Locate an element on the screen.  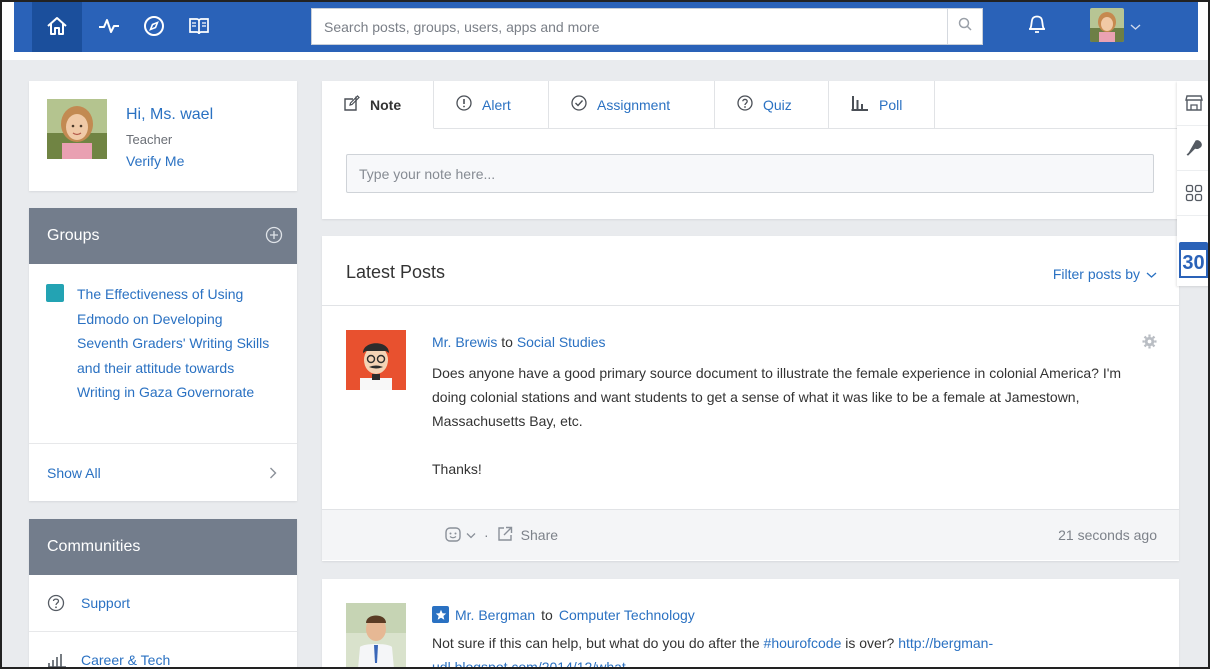
tab-label: Poll is located at coordinates (891, 104).